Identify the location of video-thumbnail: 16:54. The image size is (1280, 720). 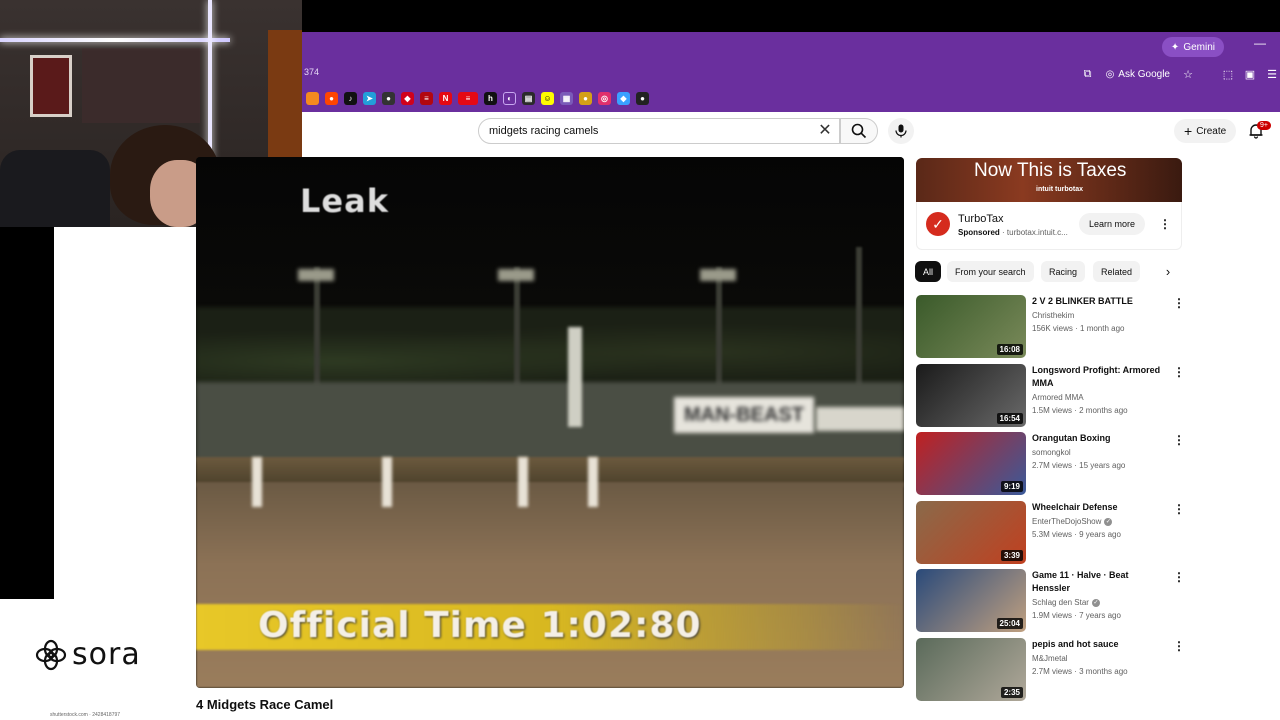
(971, 395).